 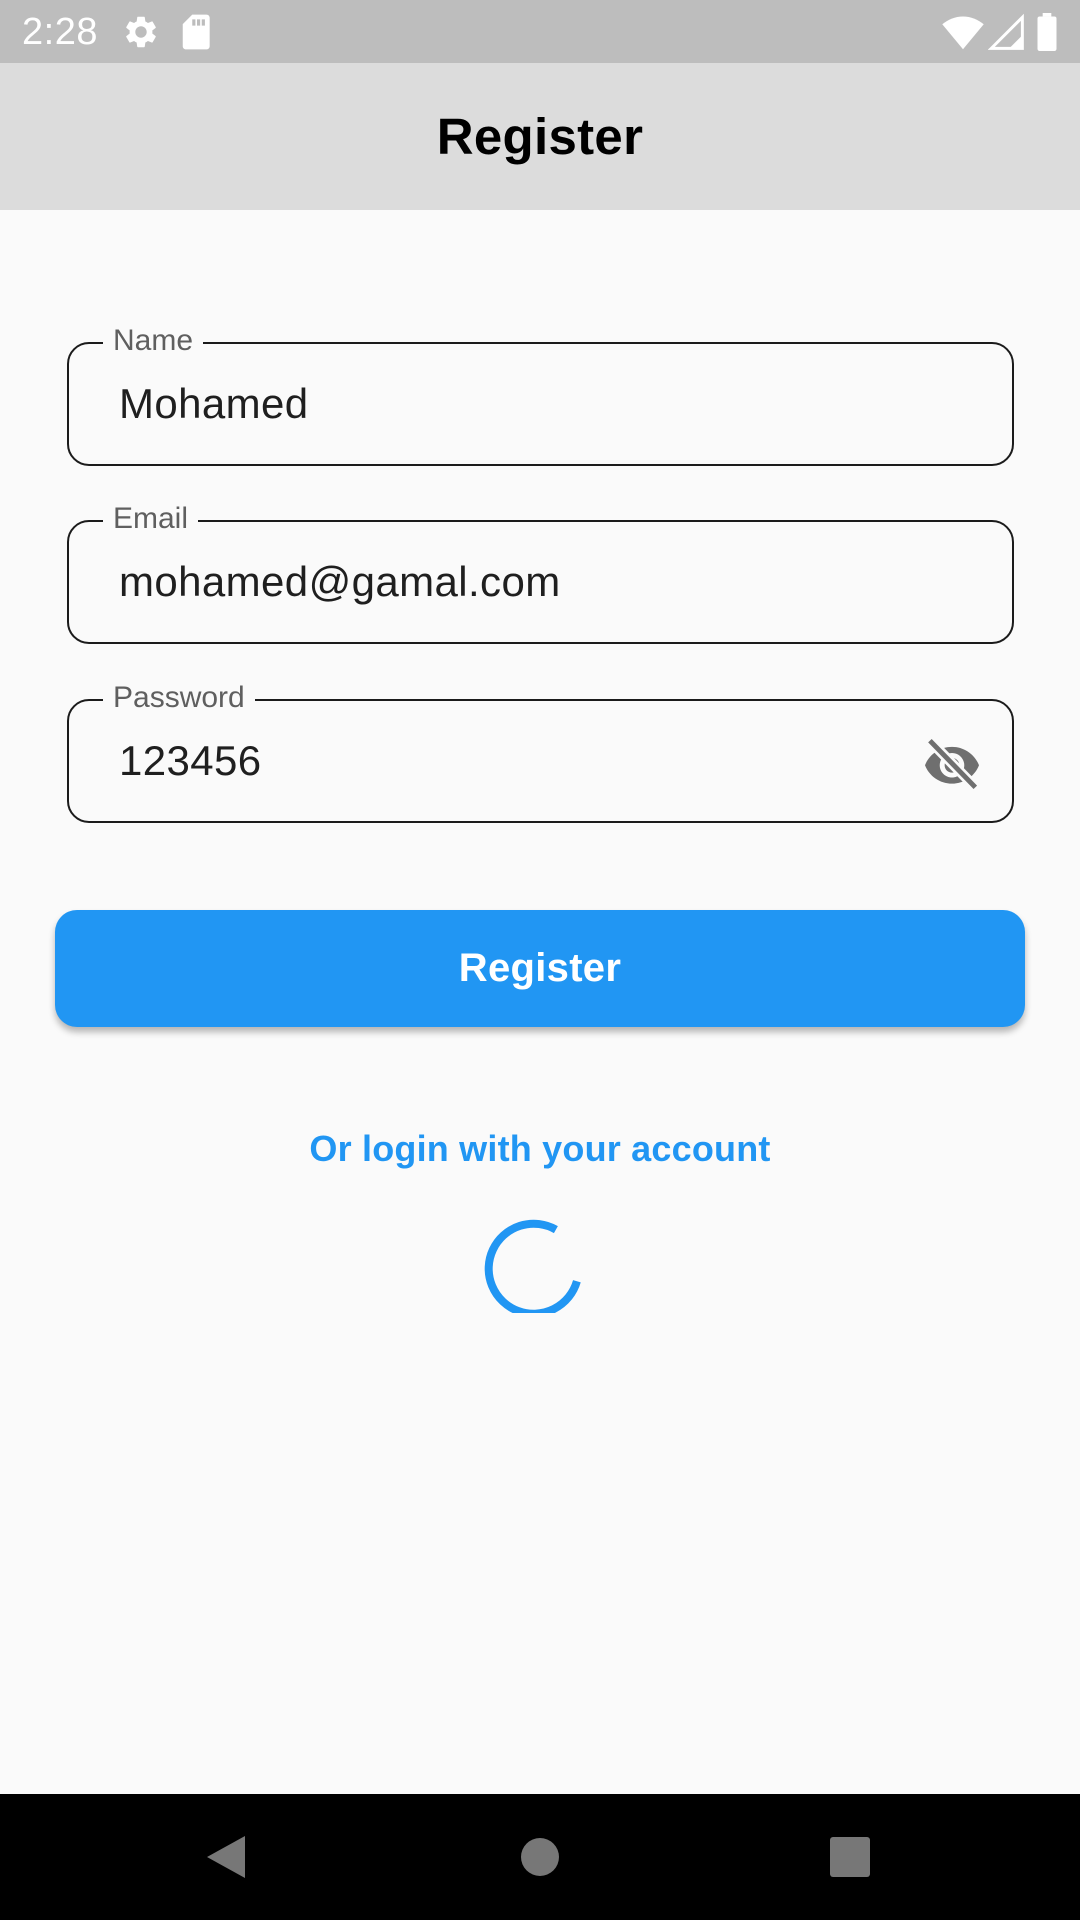 What do you see at coordinates (179, 698) in the screenshot?
I see `password-field-label: Password` at bounding box center [179, 698].